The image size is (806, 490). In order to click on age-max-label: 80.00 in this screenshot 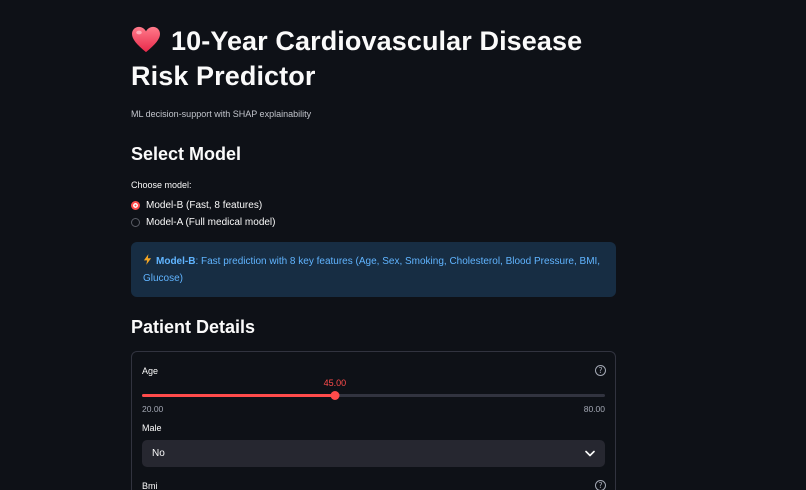, I will do `click(594, 409)`.